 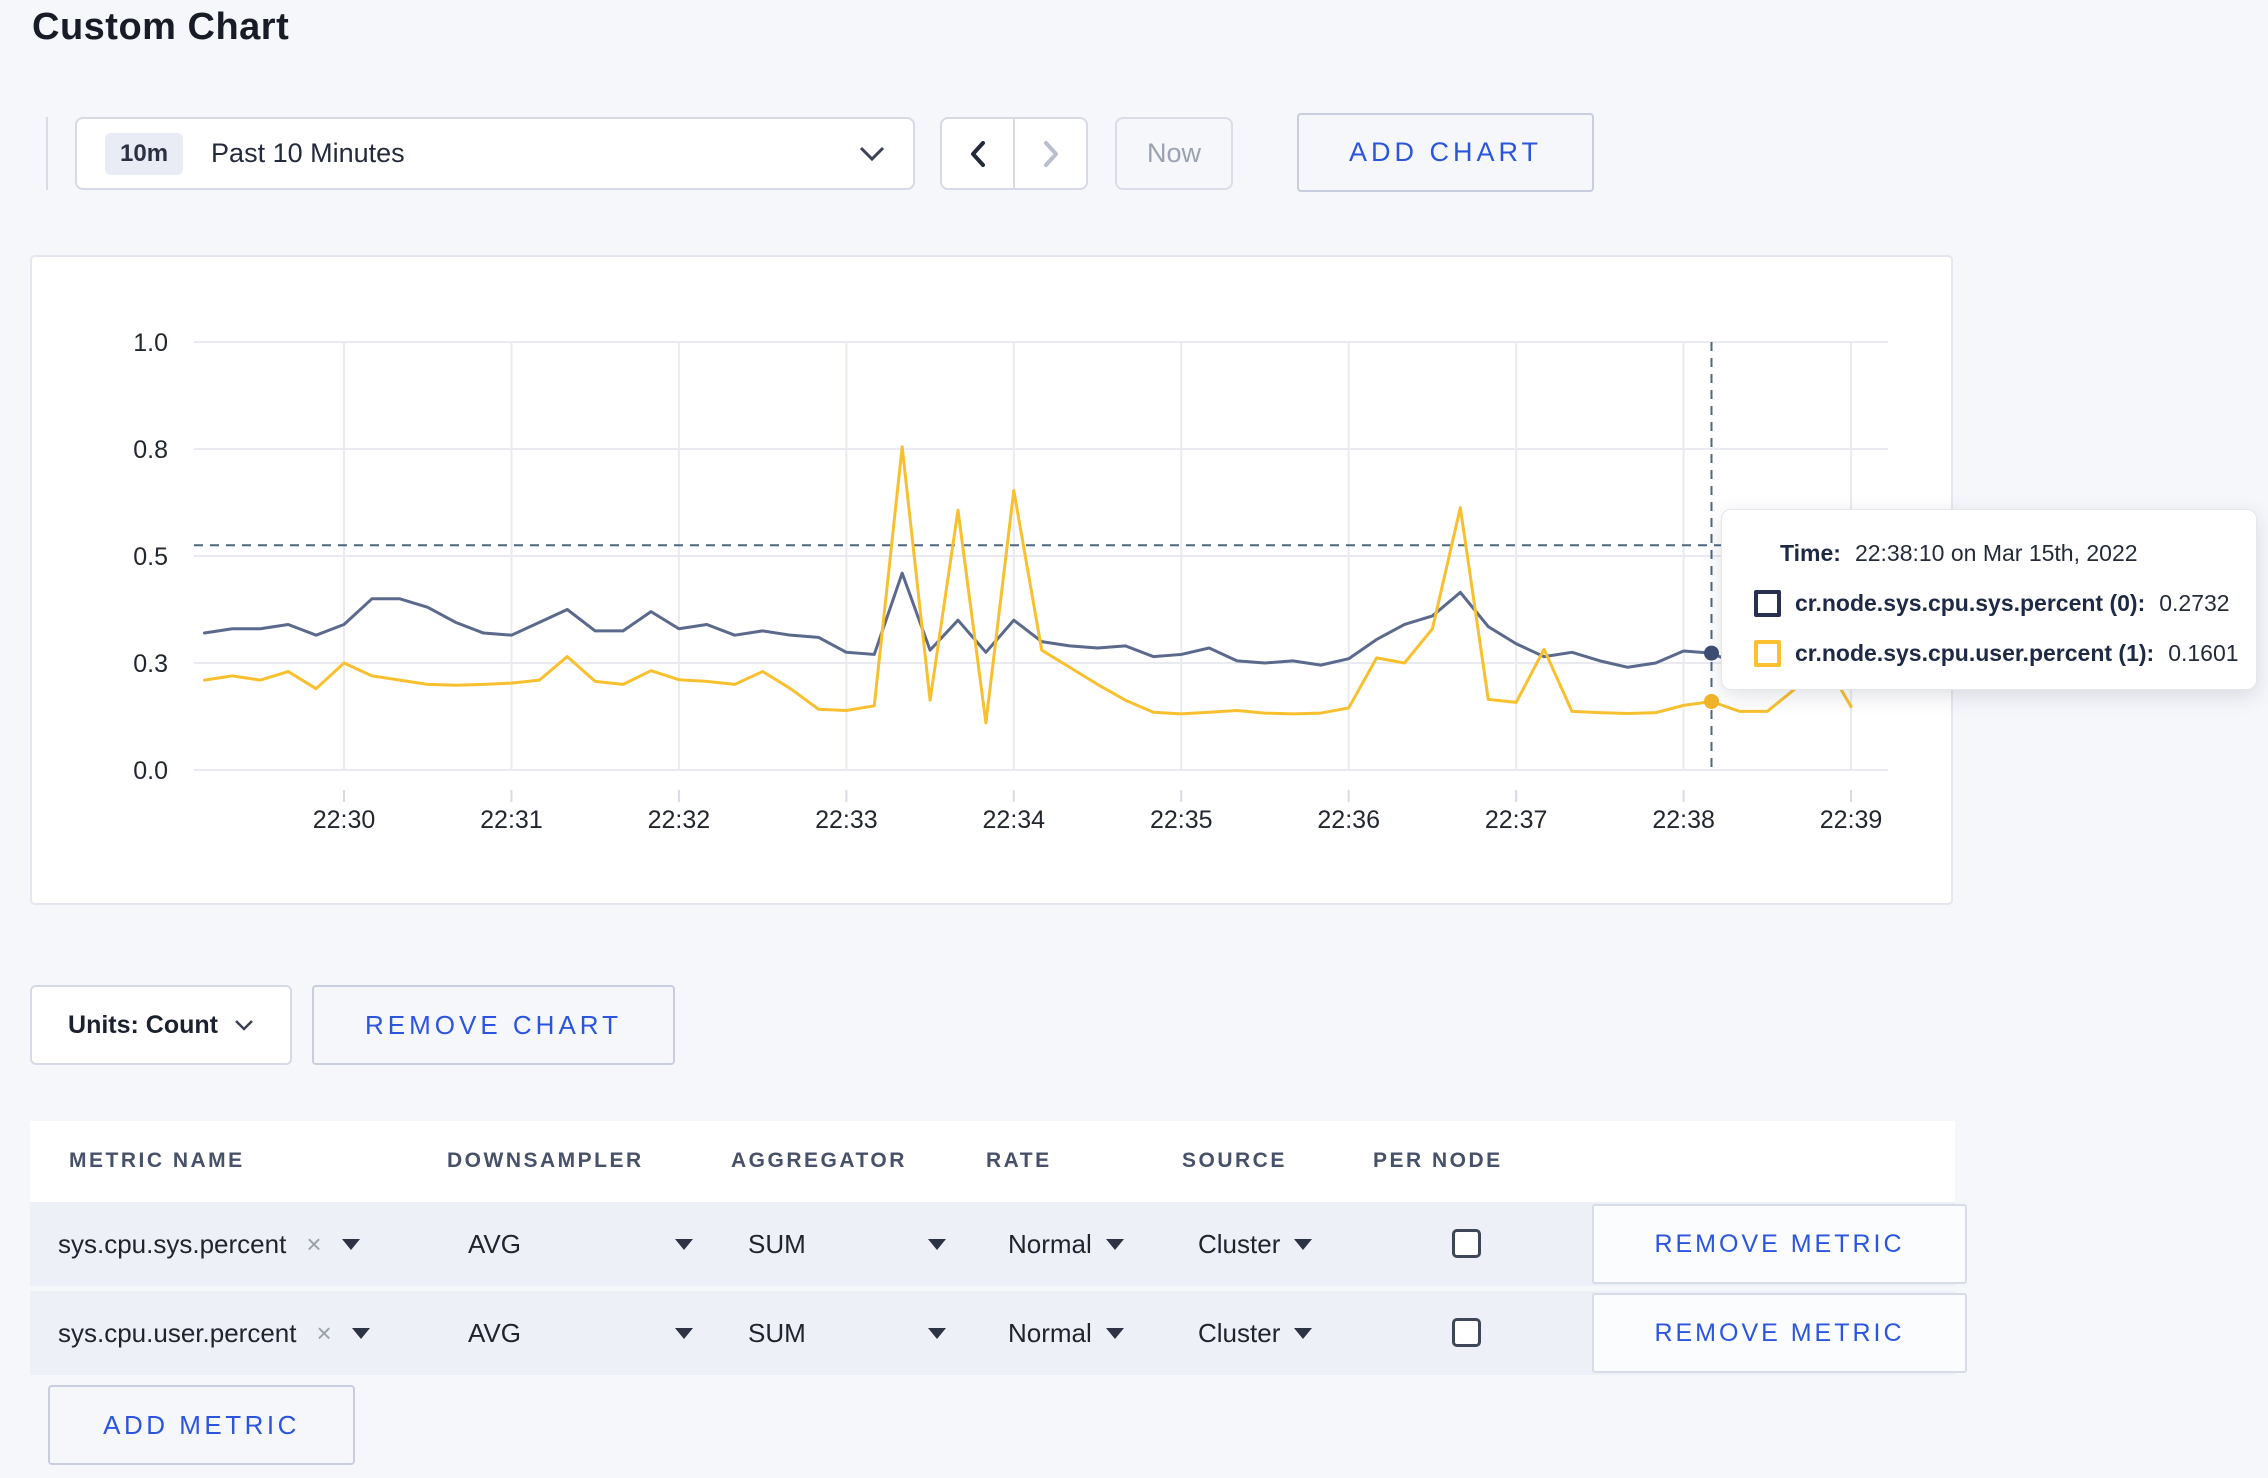 I want to click on svg-text: 0.5, so click(x=150, y=557).